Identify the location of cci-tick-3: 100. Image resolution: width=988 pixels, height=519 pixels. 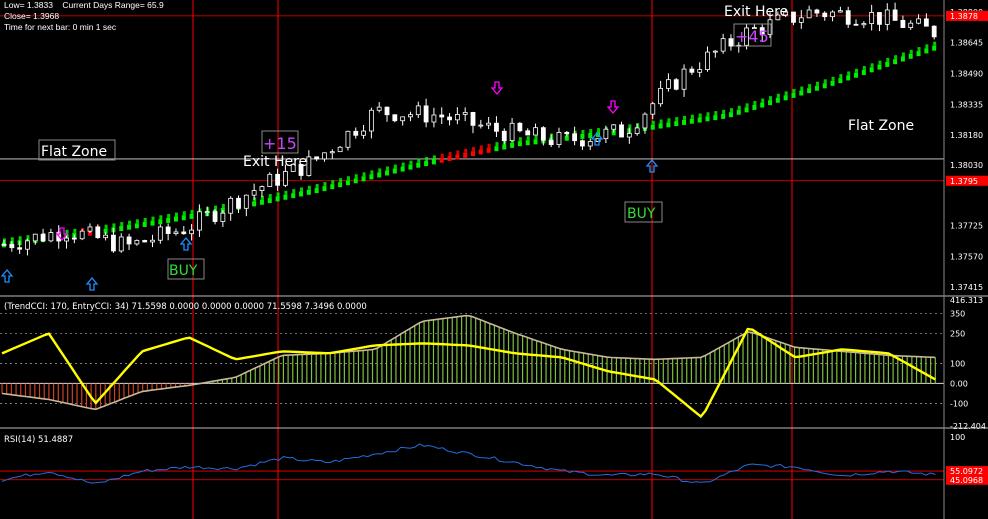
(957, 363).